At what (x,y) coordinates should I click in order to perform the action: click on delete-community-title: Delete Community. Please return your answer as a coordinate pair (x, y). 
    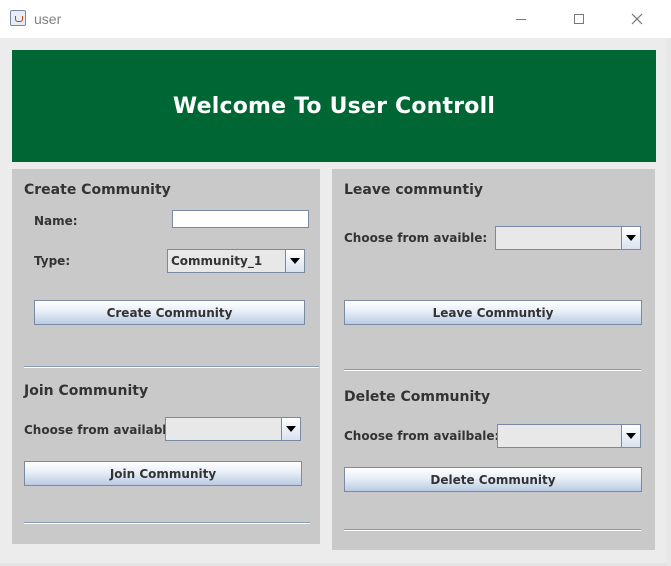
    Looking at the image, I should click on (417, 397).